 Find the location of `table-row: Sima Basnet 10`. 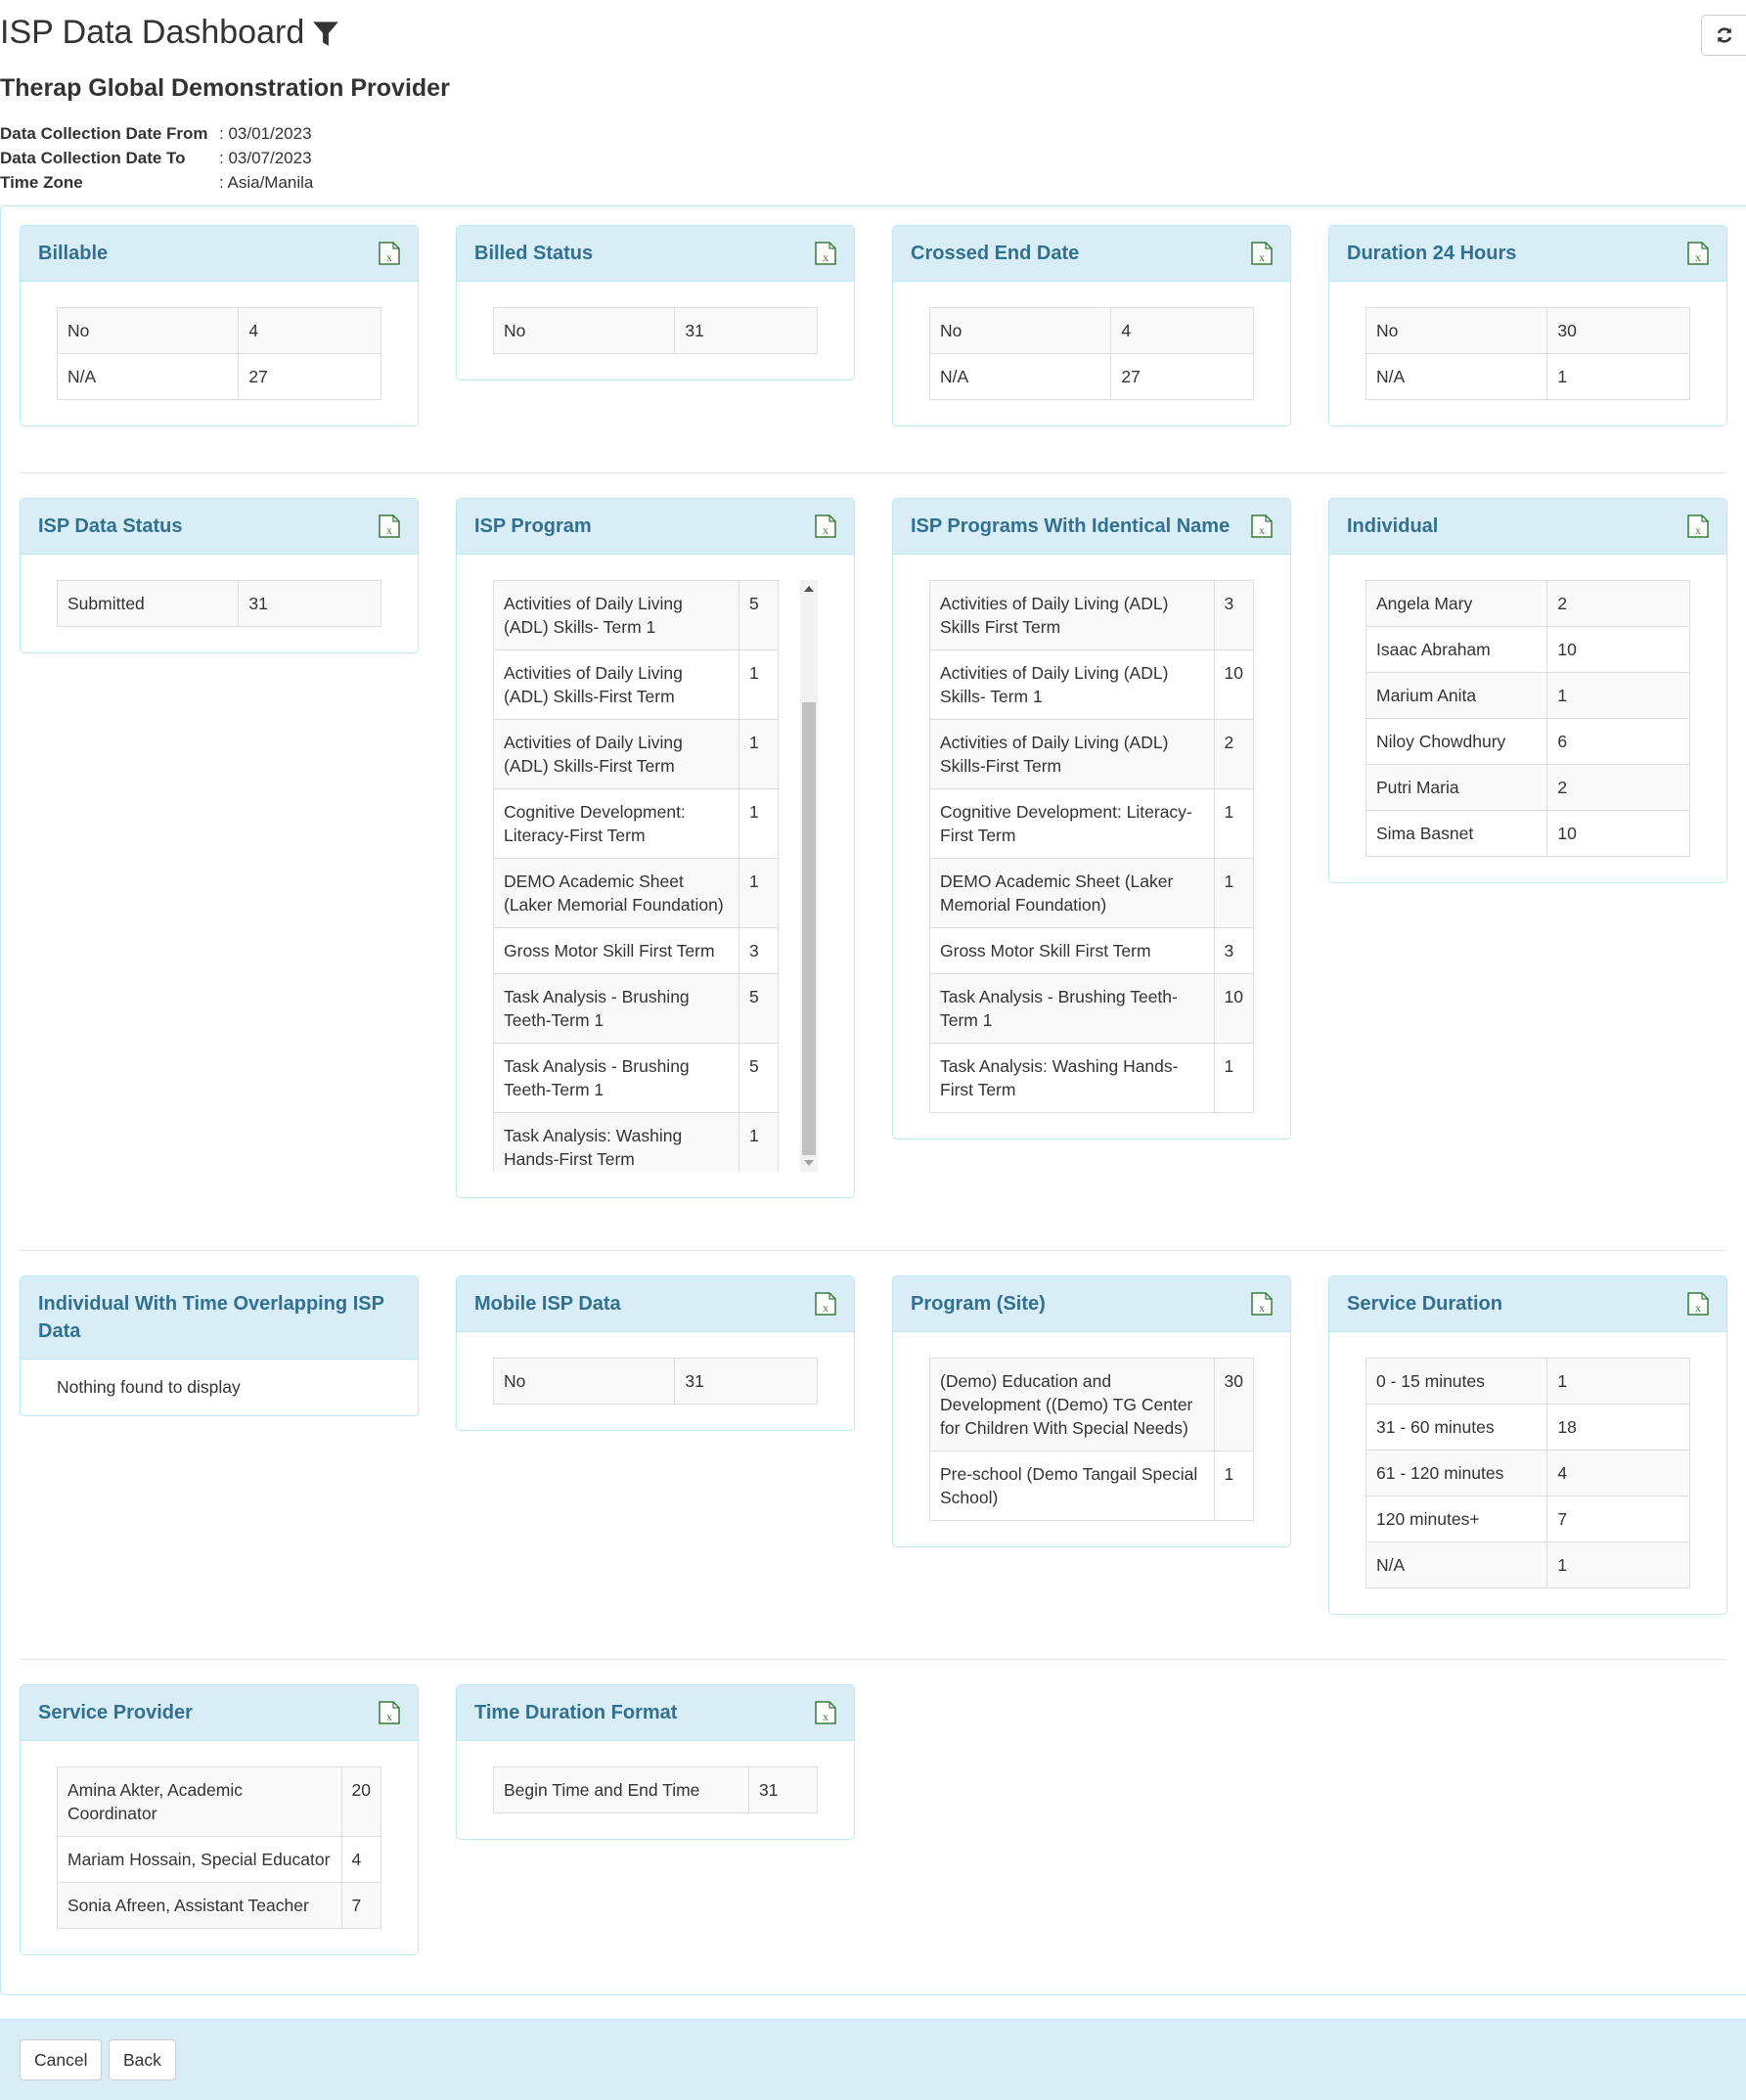

table-row: Sima Basnet 10 is located at coordinates (1527, 833).